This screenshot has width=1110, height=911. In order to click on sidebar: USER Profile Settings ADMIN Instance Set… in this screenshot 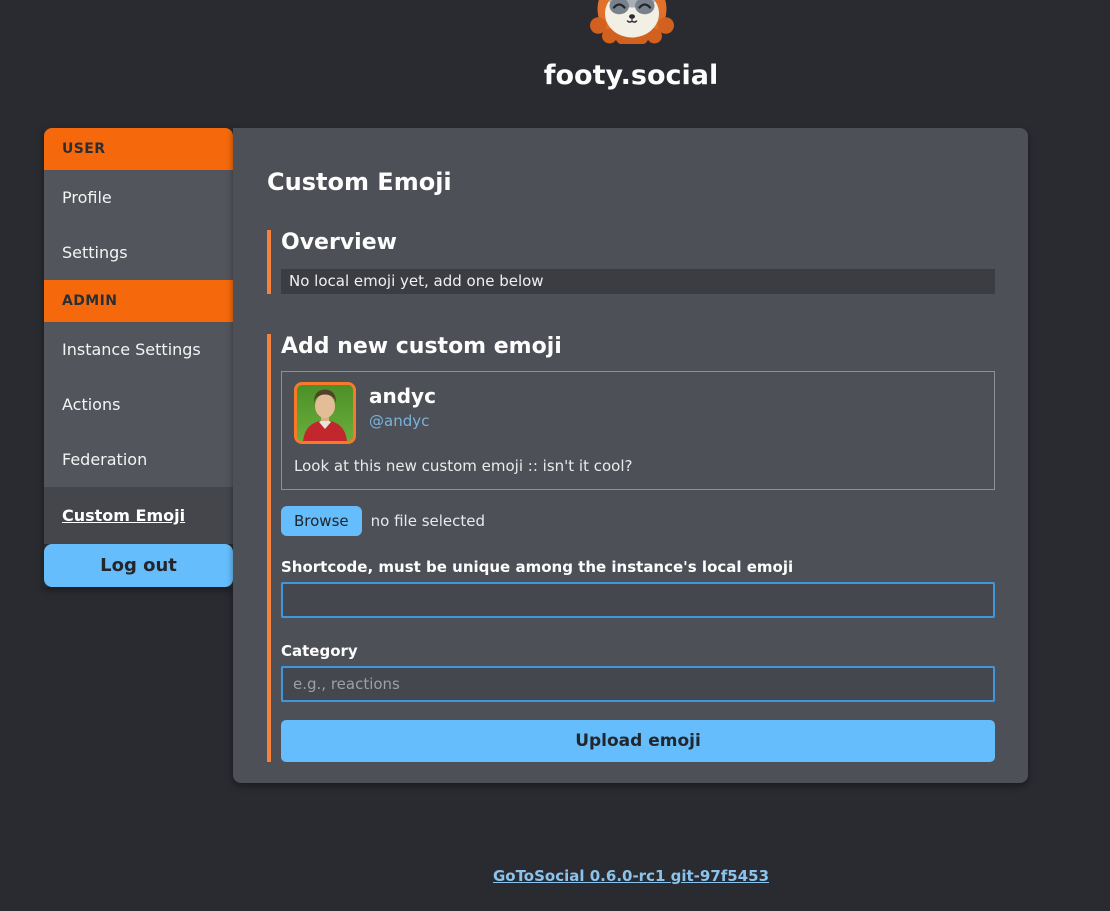, I will do `click(138, 357)`.